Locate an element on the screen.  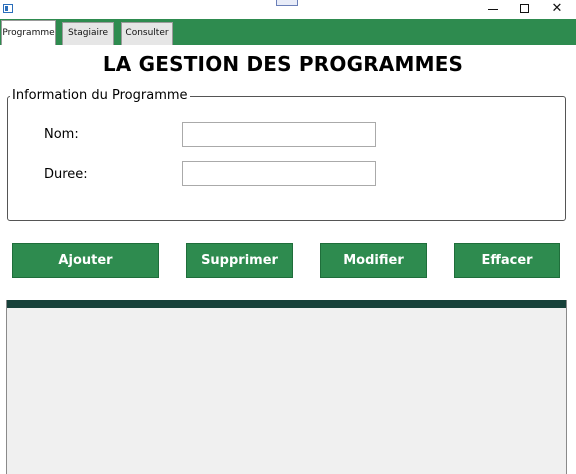
ajouter-button: Ajouter is located at coordinates (85, 260).